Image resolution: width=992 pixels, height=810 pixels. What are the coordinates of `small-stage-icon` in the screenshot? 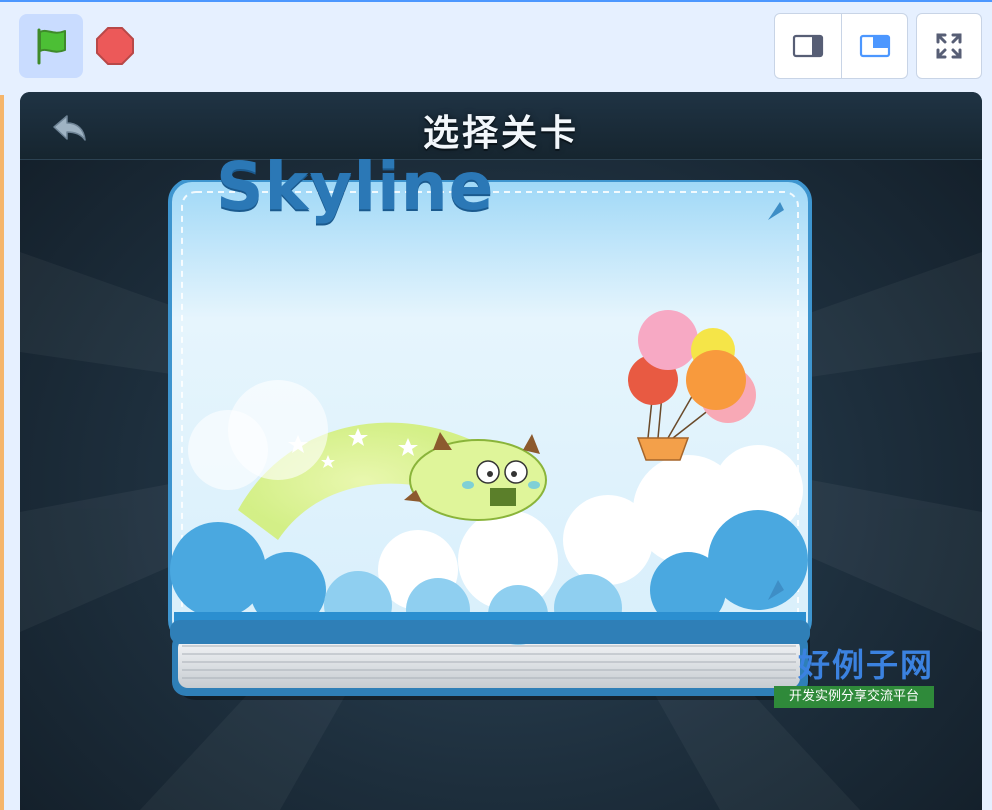 It's located at (808, 46).